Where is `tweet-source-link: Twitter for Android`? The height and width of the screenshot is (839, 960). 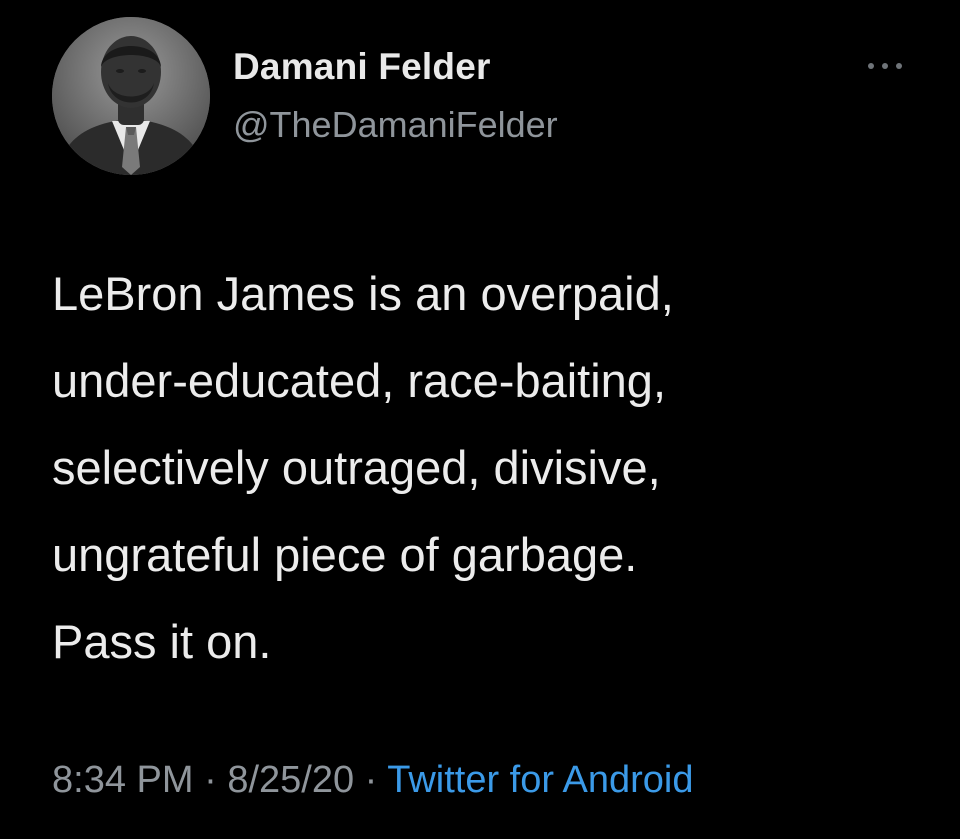
tweet-source-link: Twitter for Android is located at coordinates (540, 780).